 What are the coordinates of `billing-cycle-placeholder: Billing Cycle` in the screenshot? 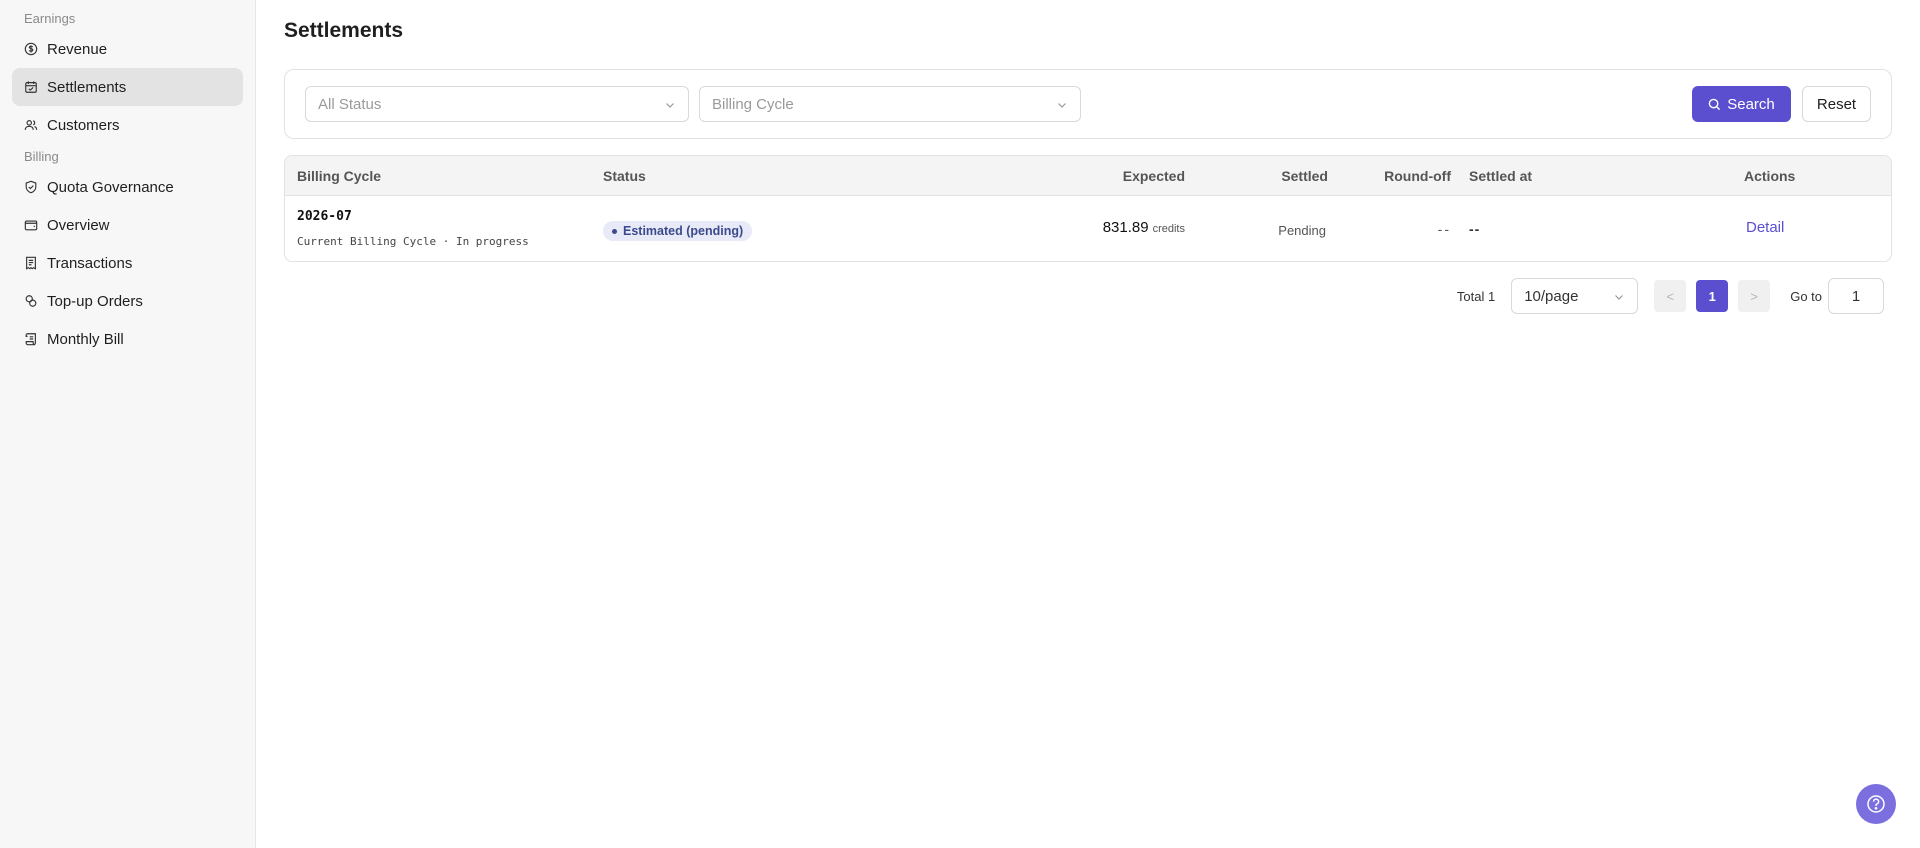 It's located at (753, 104).